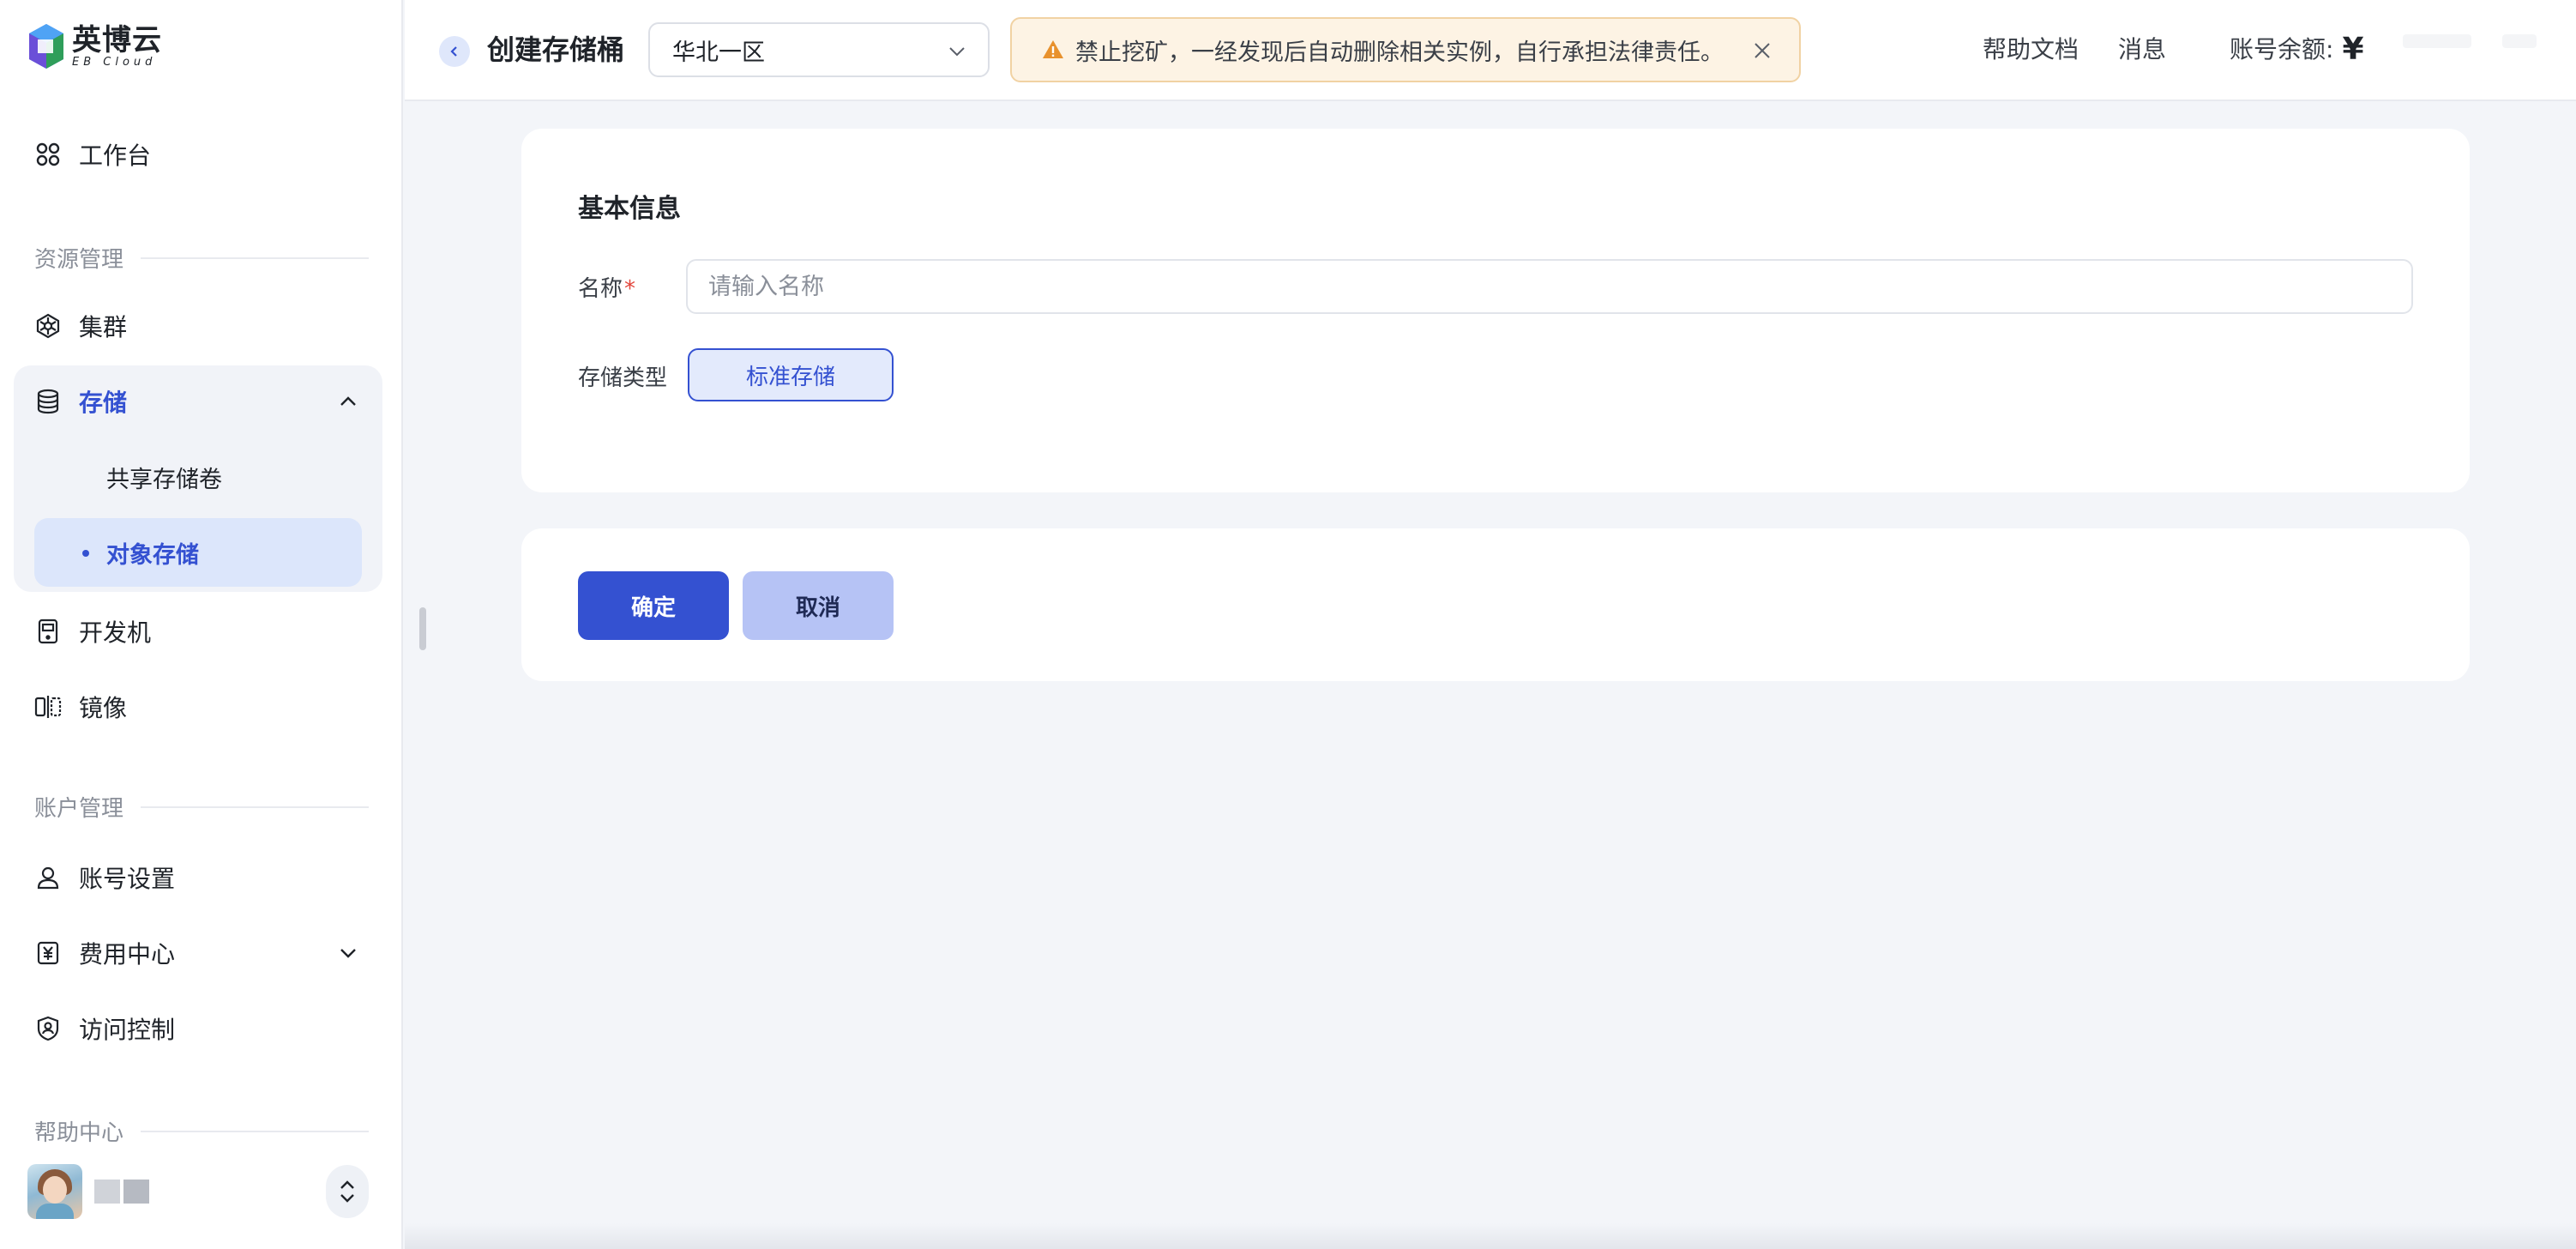 Image resolution: width=2576 pixels, height=1249 pixels. What do you see at coordinates (128, 954) in the screenshot?
I see `nav-billing-label: 费用中心` at bounding box center [128, 954].